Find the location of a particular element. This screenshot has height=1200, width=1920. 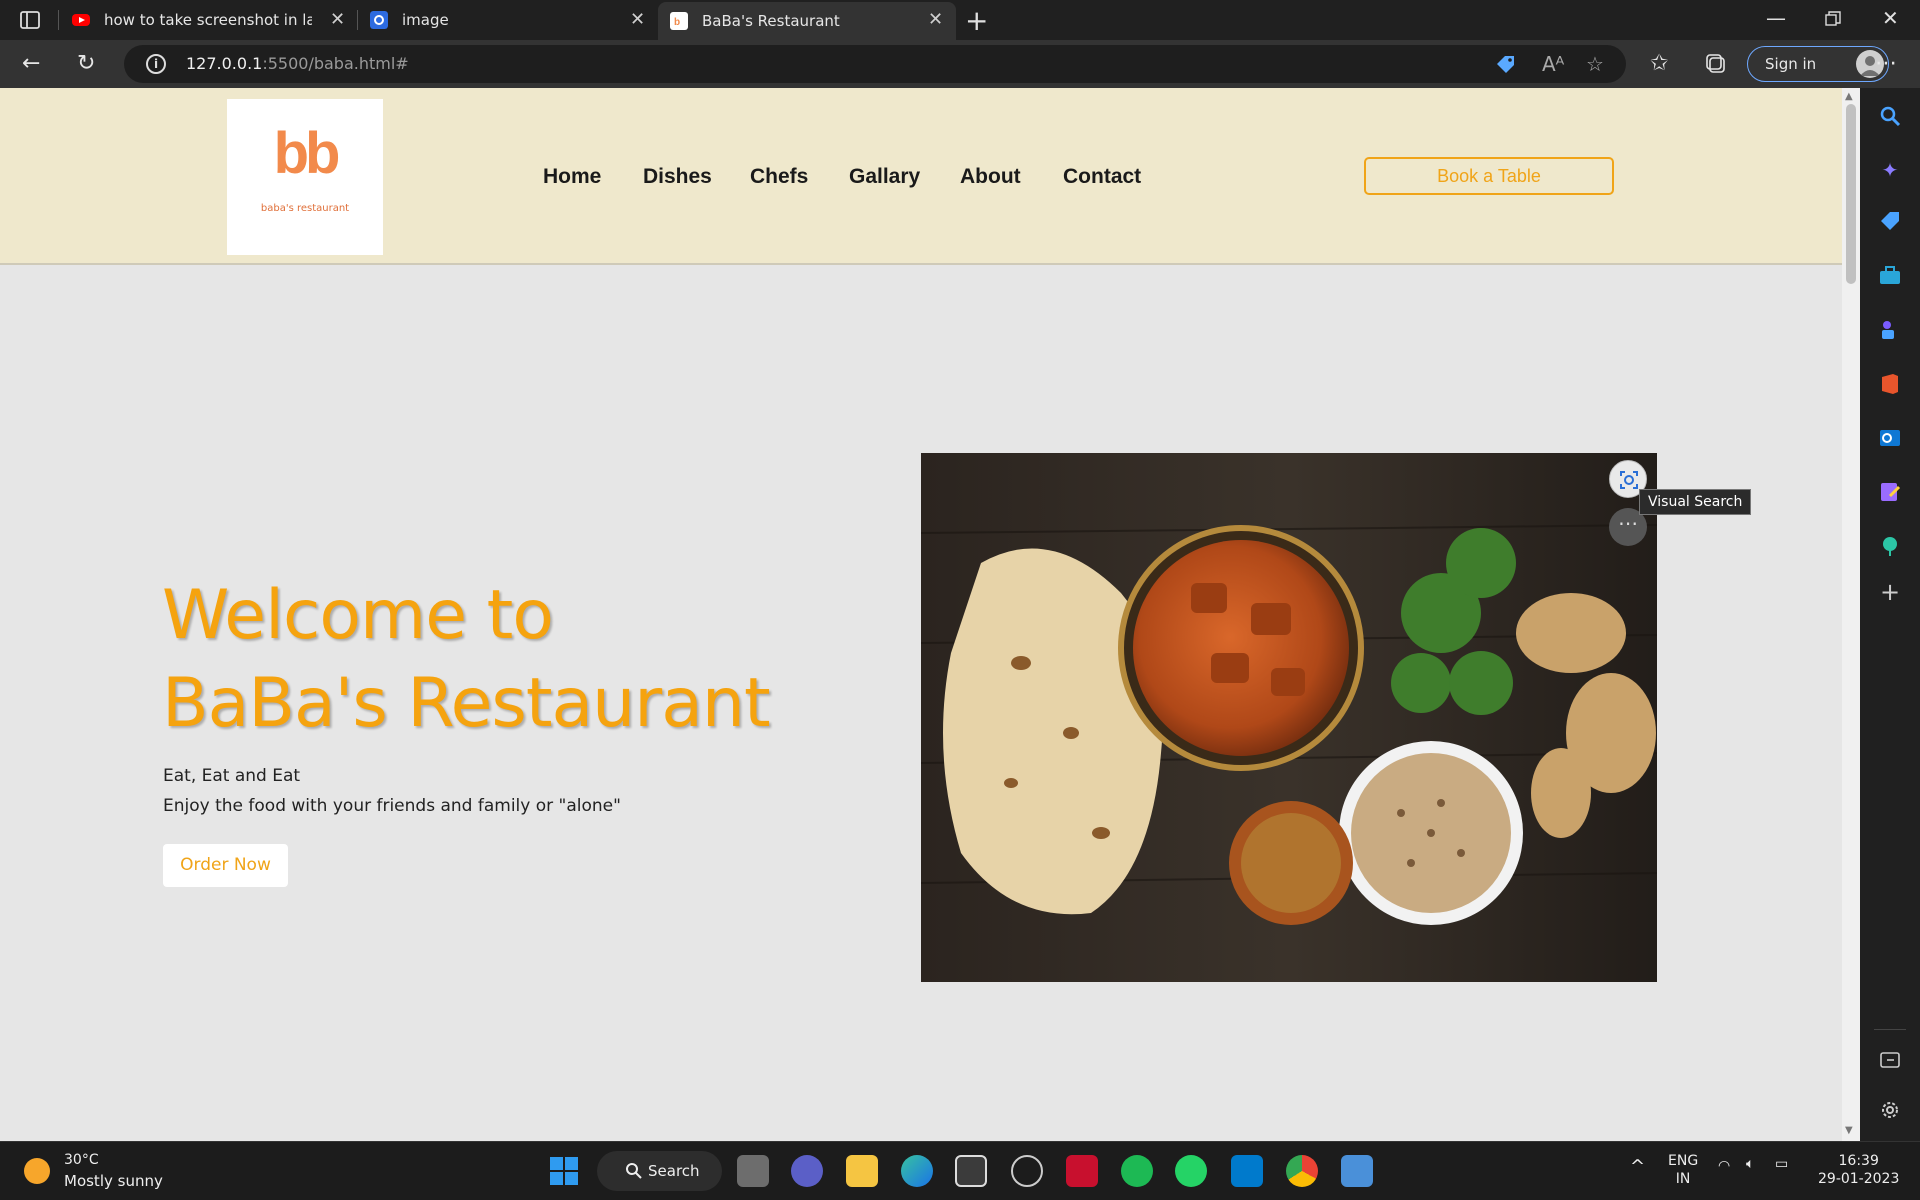

designer-icon is located at coordinates (1890, 492).